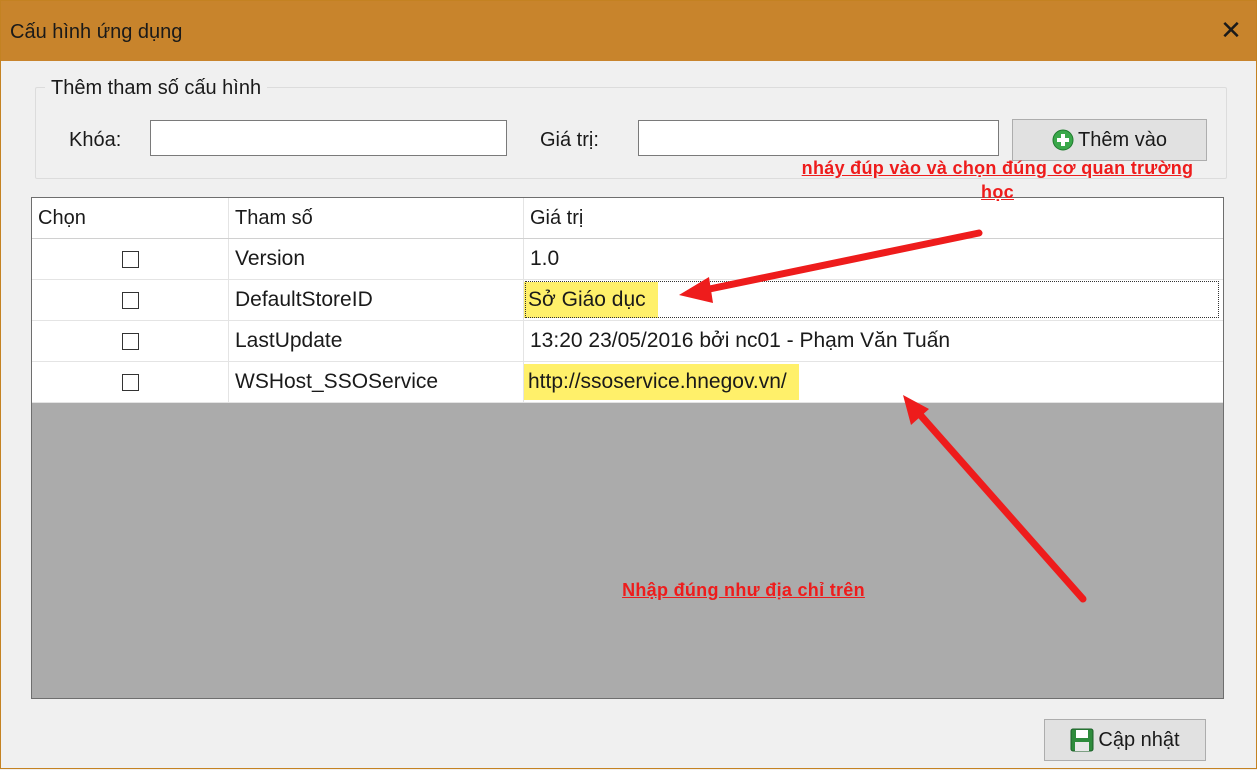 The image size is (1257, 770). What do you see at coordinates (873, 218) in the screenshot?
I see `header-value: Giá trị` at bounding box center [873, 218].